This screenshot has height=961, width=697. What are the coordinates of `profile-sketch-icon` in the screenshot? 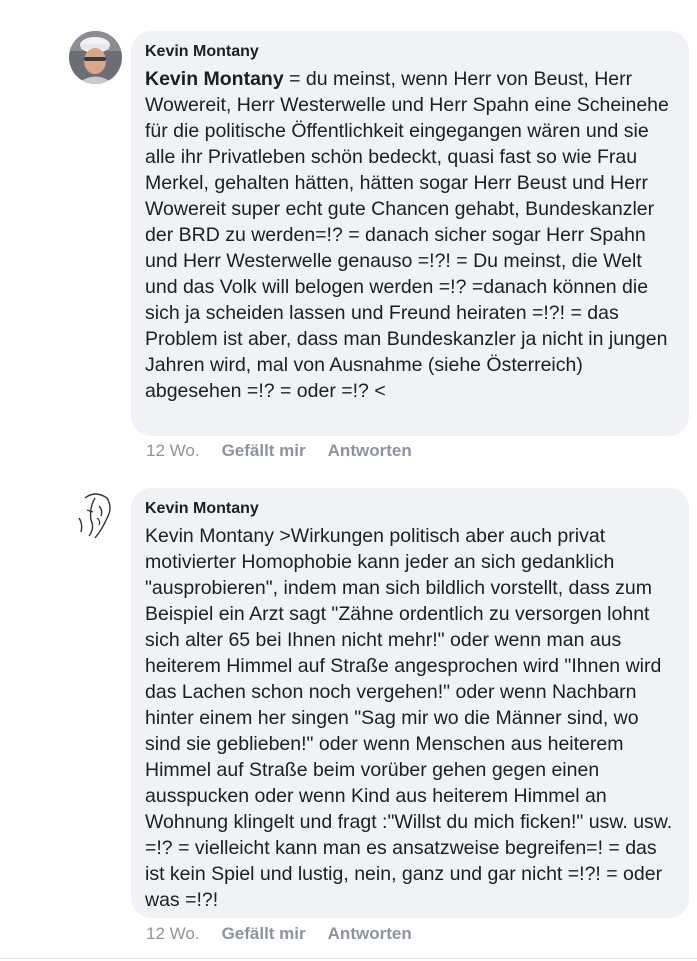 It's located at (95, 514).